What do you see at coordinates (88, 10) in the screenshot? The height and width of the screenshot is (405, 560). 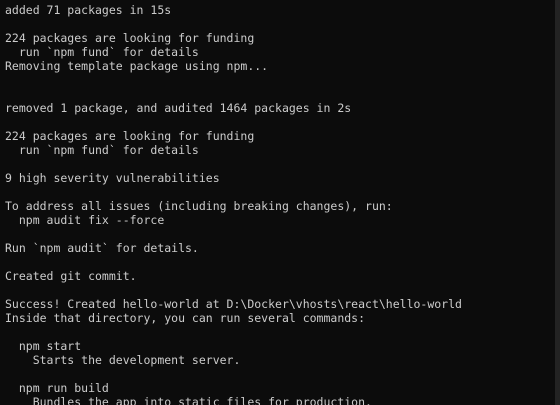 I see `terminal-line: added 71 packages in 15s` at bounding box center [88, 10].